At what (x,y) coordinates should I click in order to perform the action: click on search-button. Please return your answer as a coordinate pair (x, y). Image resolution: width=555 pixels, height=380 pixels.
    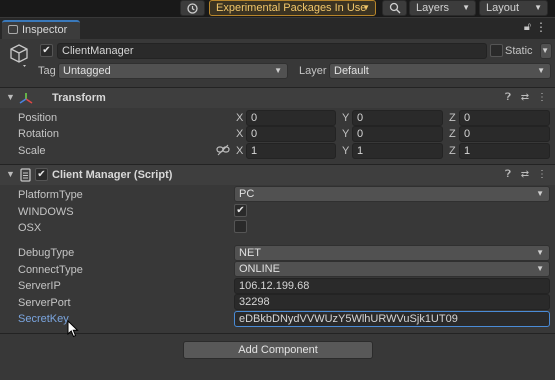
    Looking at the image, I should click on (394, 8).